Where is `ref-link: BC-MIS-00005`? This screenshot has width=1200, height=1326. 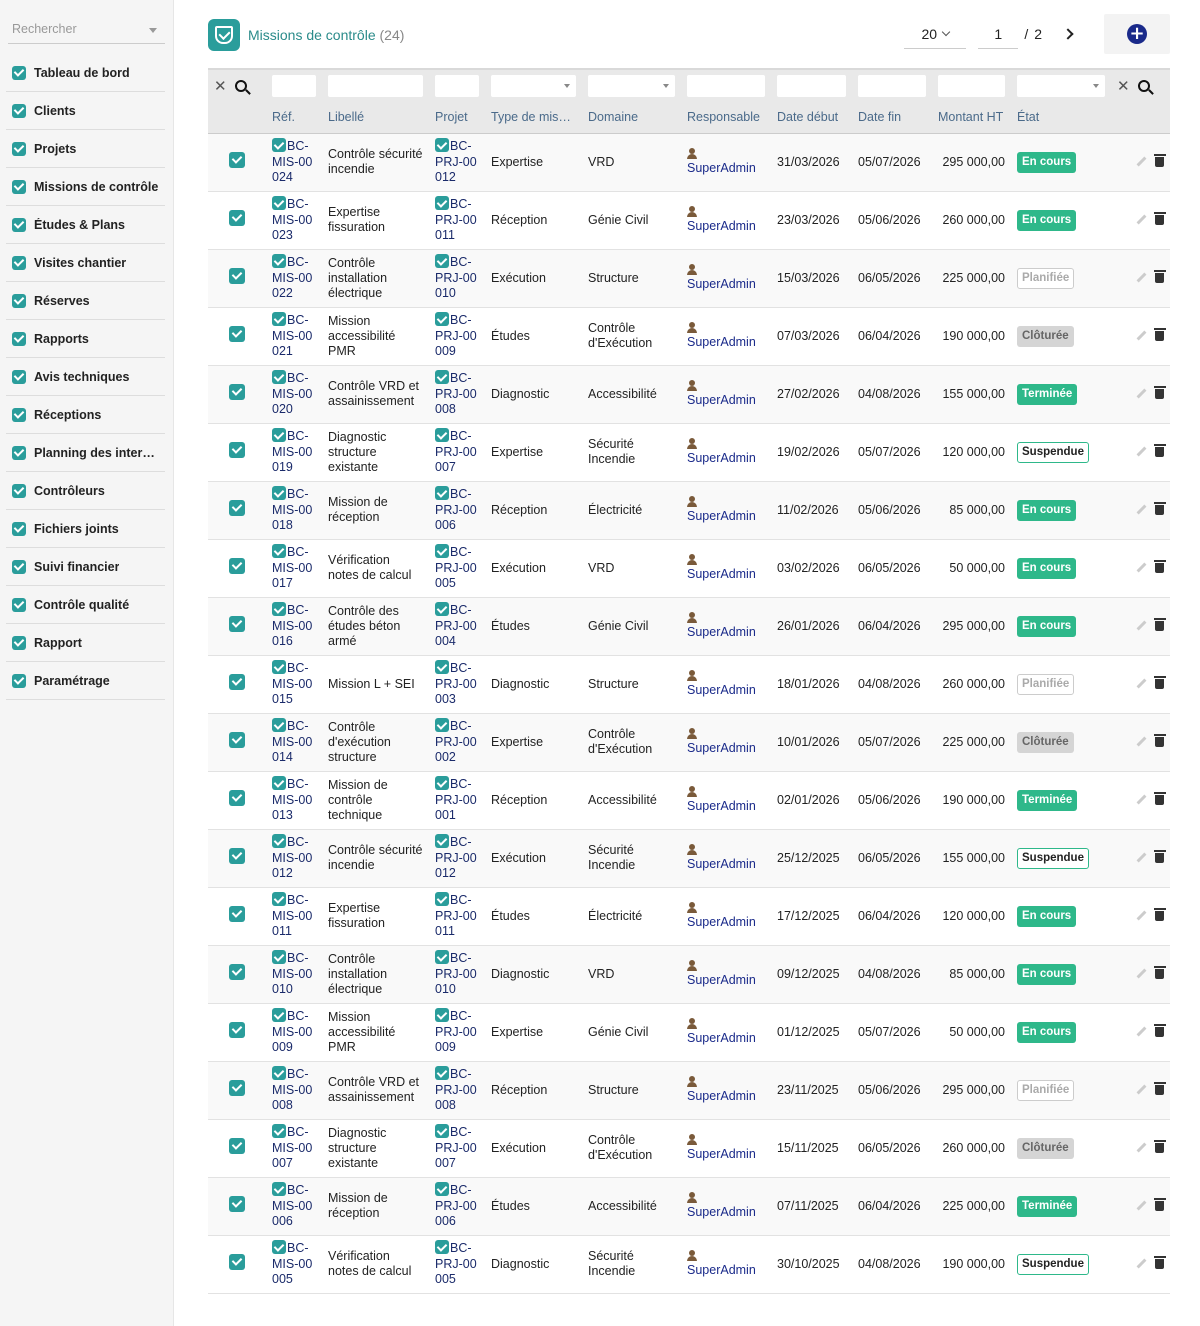
ref-link: BC-MIS-00005 is located at coordinates (292, 1263).